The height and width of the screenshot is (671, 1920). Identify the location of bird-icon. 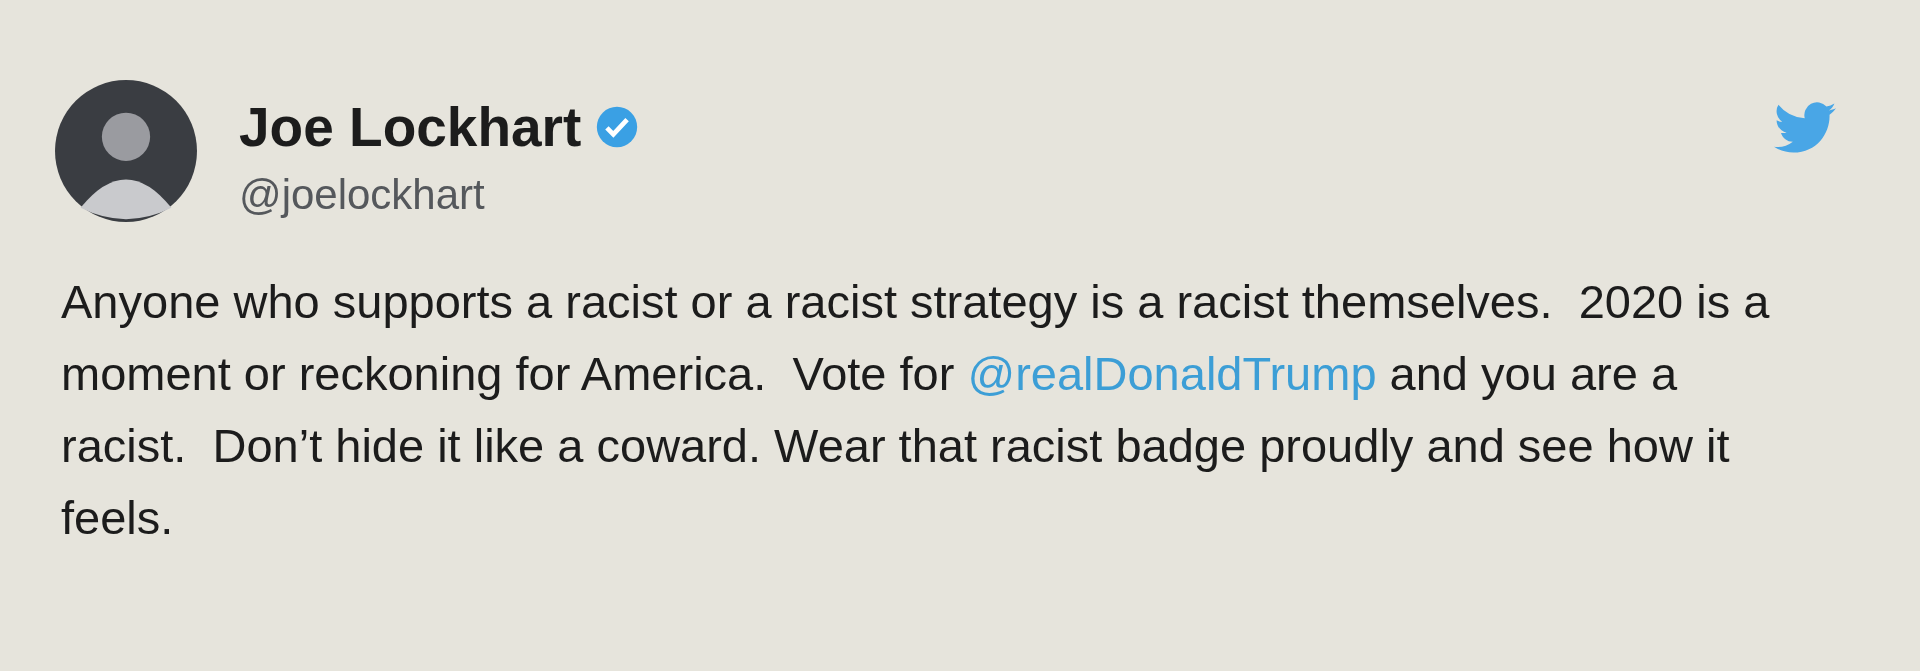
(1805, 128).